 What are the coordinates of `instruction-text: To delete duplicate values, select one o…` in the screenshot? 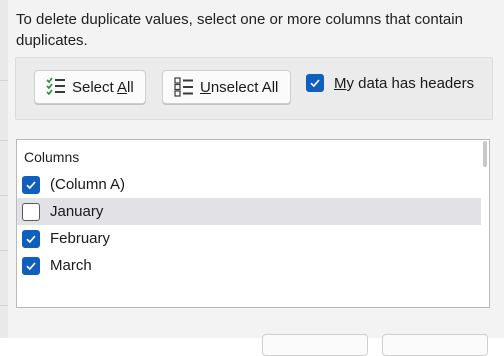 It's located at (239, 30).